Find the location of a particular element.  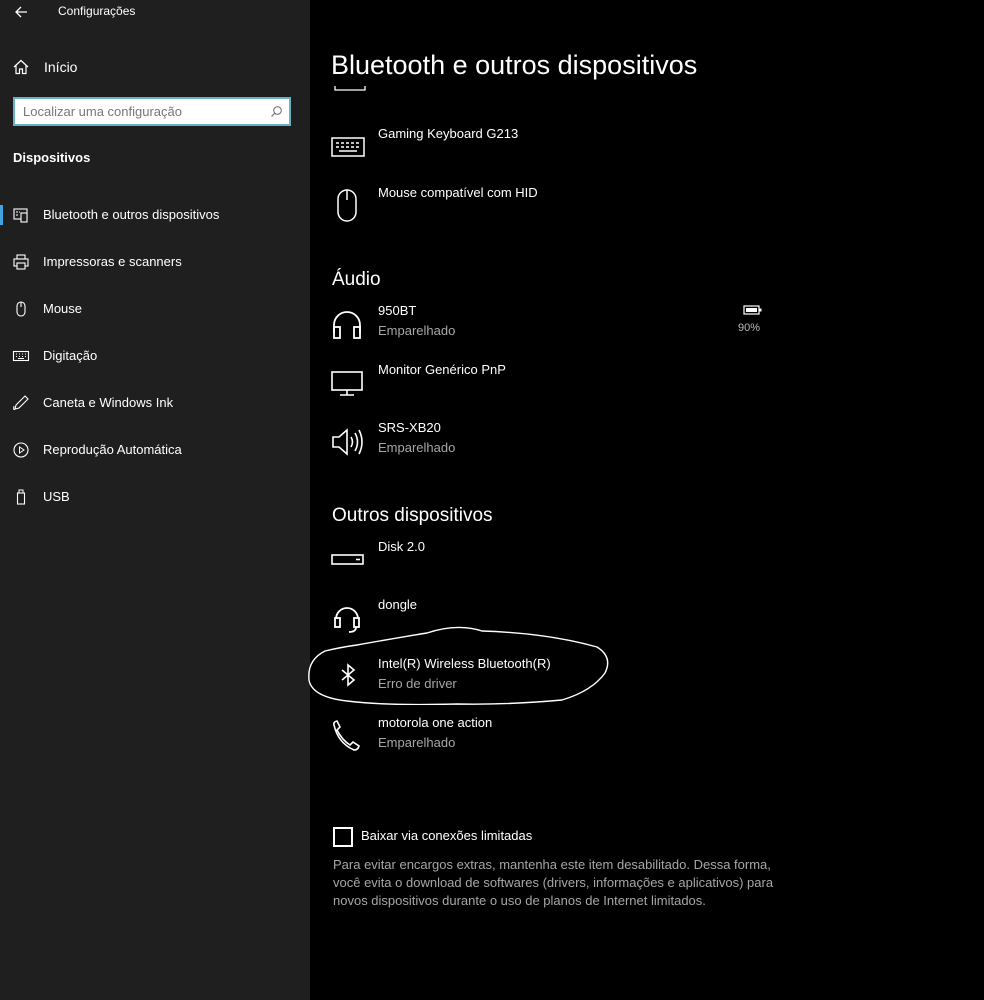

back-arrow-icon is located at coordinates (21, 12).